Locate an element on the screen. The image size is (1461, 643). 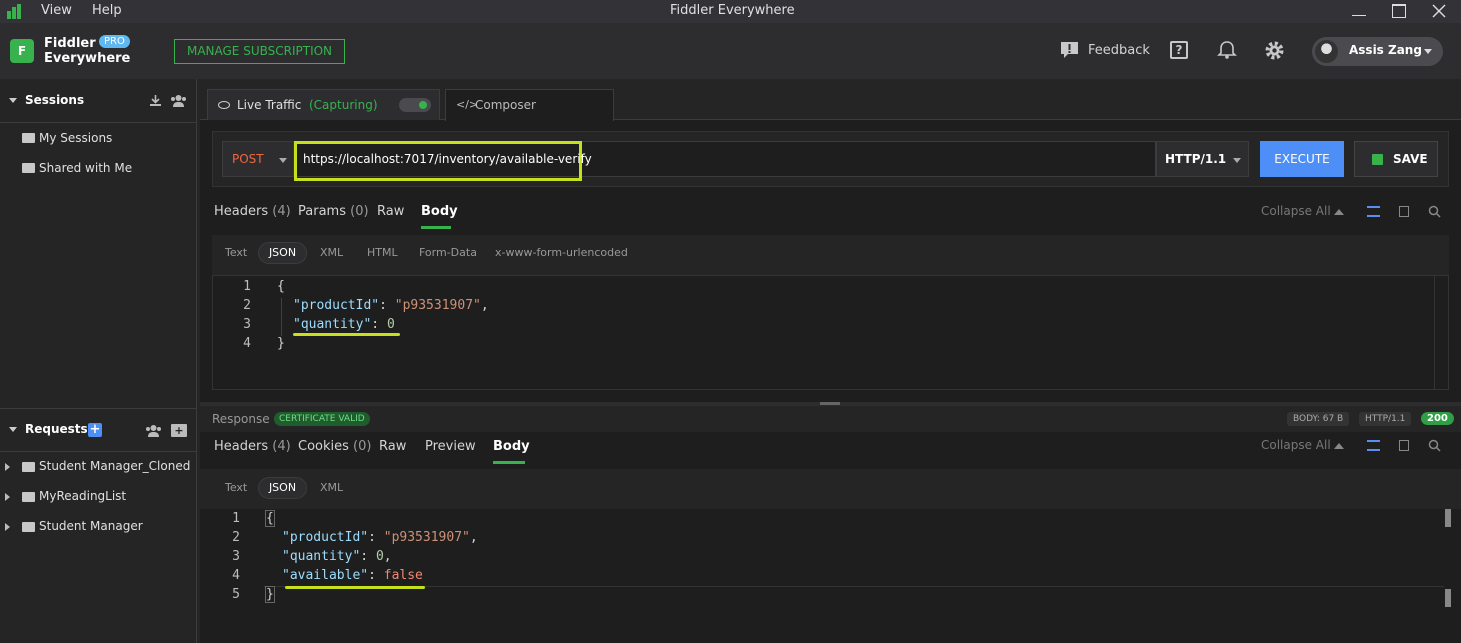
line-number: 3 is located at coordinates (247, 324).